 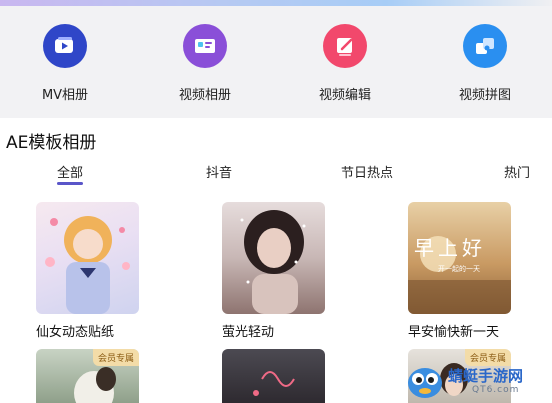 I want to click on watermark-text: 蜻蜓手游网, so click(x=486, y=376).